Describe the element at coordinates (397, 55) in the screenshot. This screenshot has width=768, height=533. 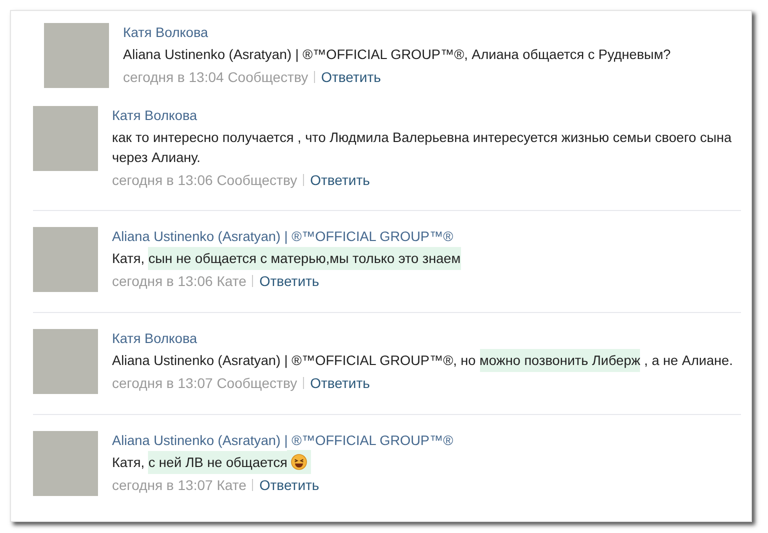
I see `comment-text: Aliana Ustinenko (Asratyan) | ®™OFFICIAL GROUP™®, Алиана общается с Рудневым?` at that location.